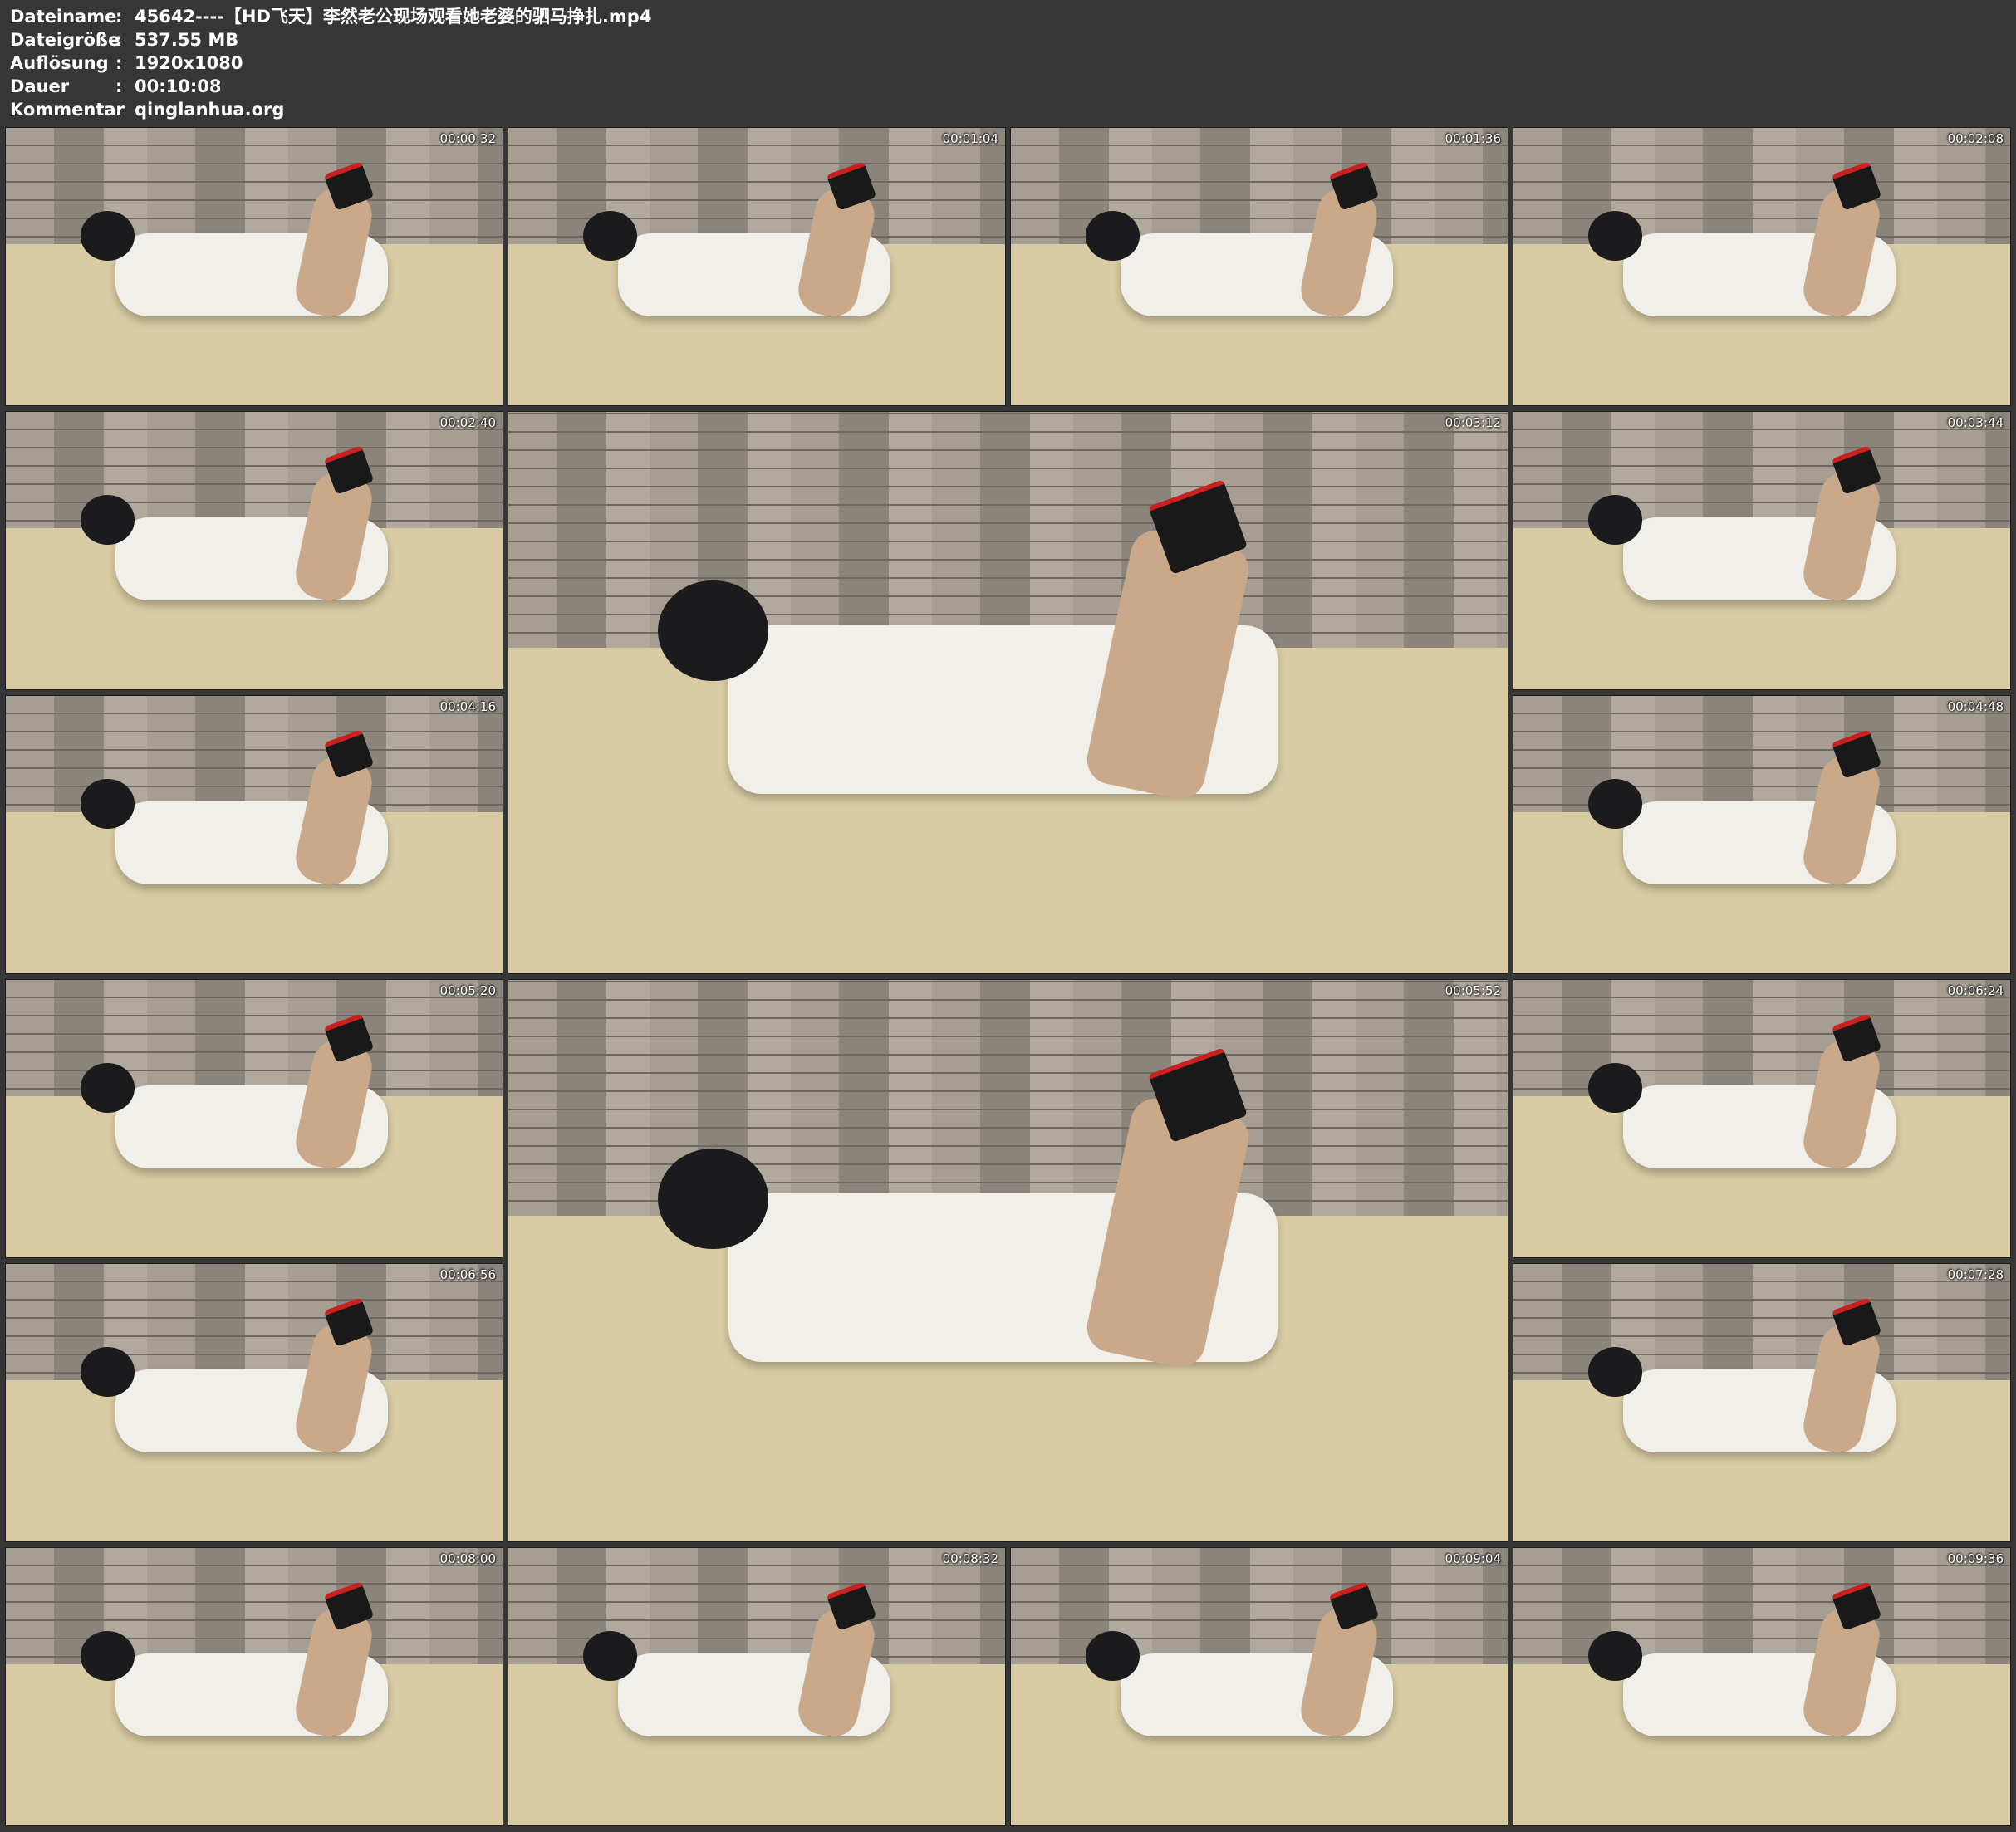 The image size is (2016, 1832). What do you see at coordinates (393, 17) in the screenshot?
I see `info-value: 45642----【HD飞天】李然老公现场观看她老婆的驷马挣扎.mp4` at bounding box center [393, 17].